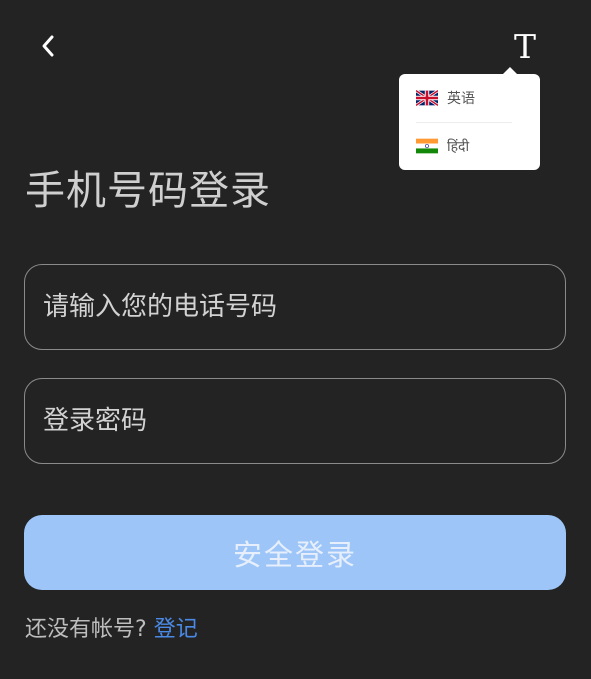 The image size is (591, 679). Describe the element at coordinates (304, 307) in the screenshot. I see `phone-input` at that location.